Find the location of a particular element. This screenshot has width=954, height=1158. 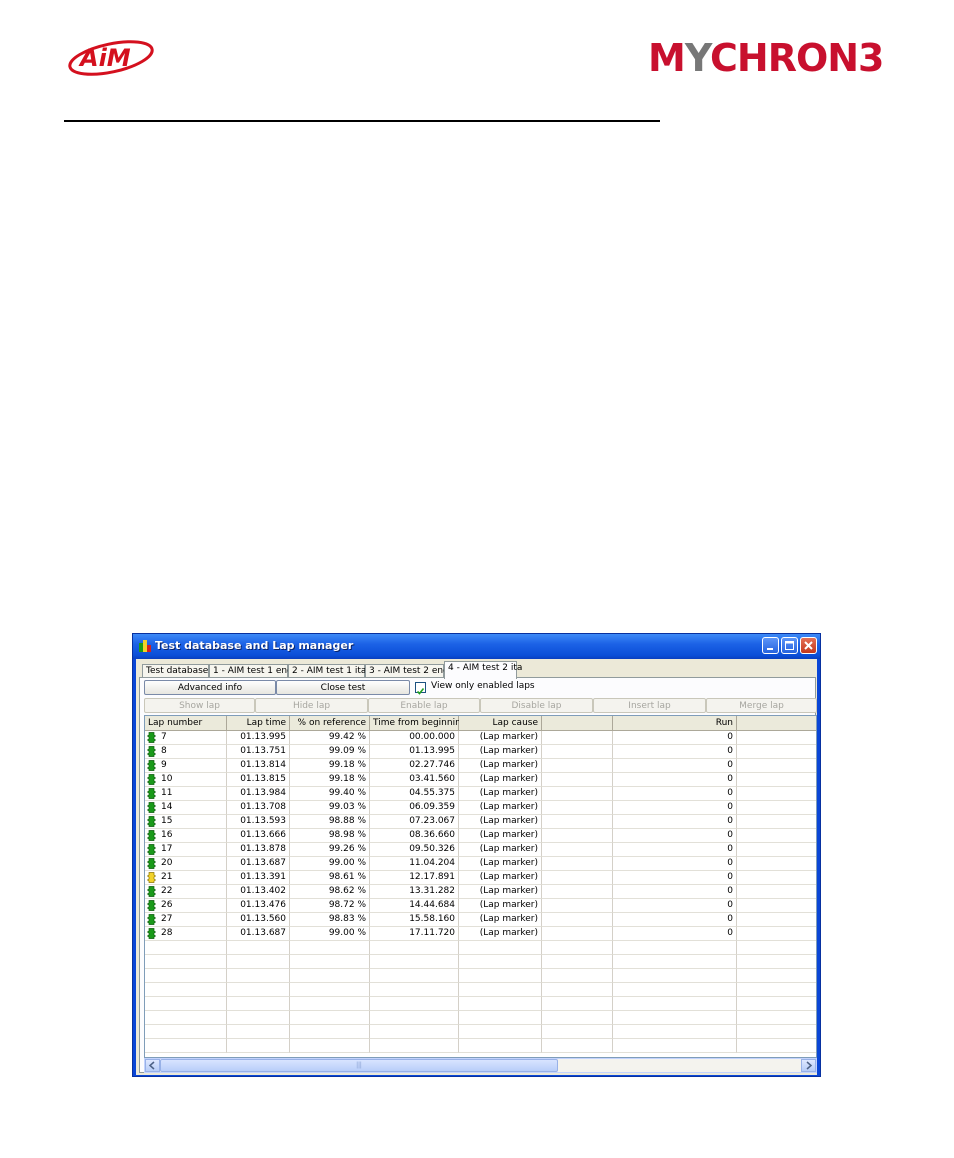

show-lap-button: Show lap is located at coordinates (199, 705).